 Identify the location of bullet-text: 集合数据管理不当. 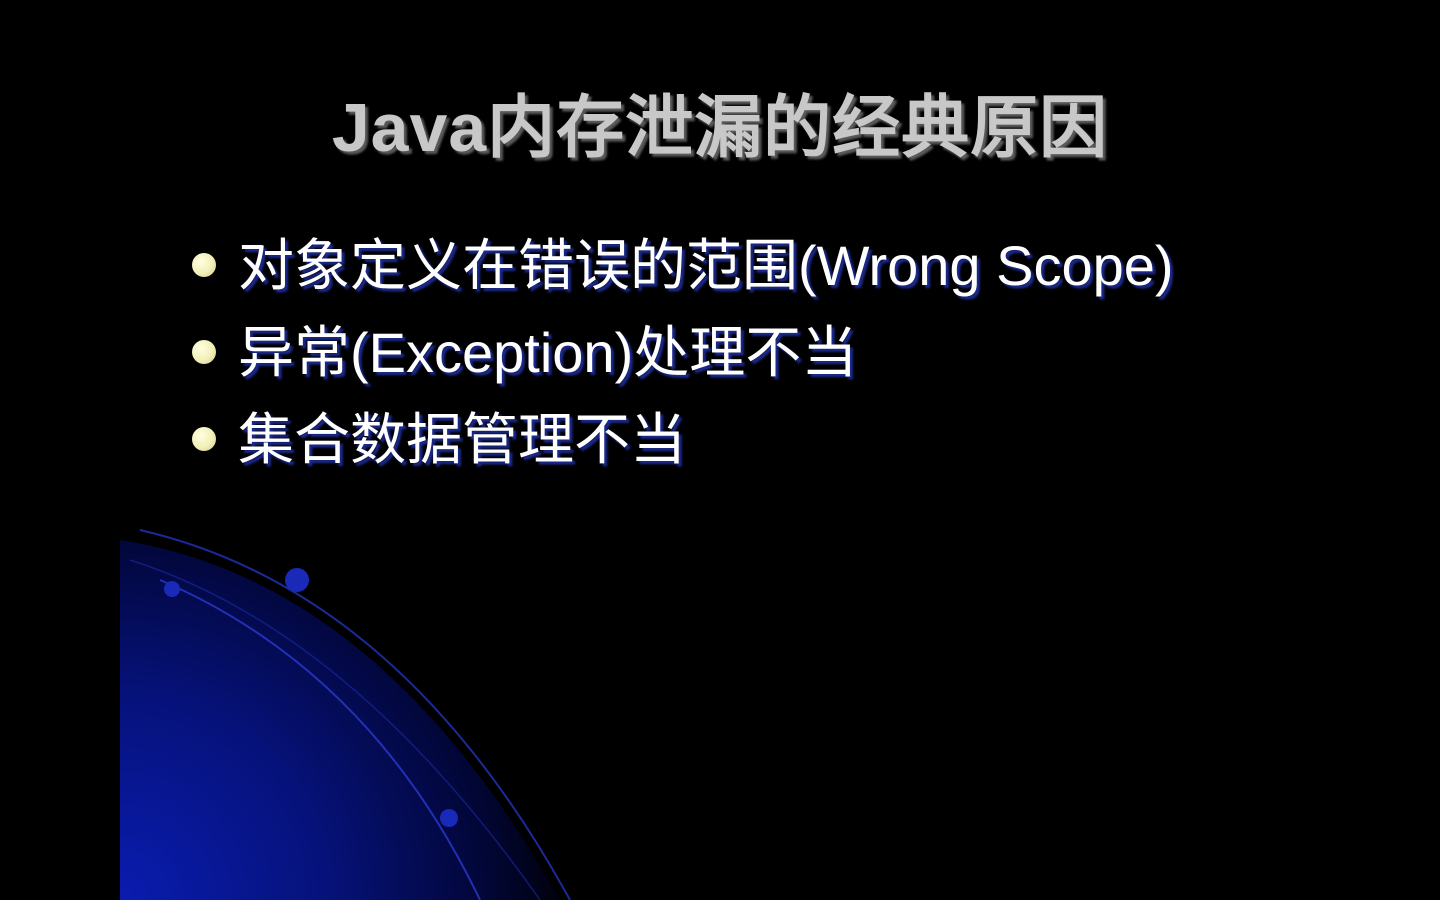
(462, 439).